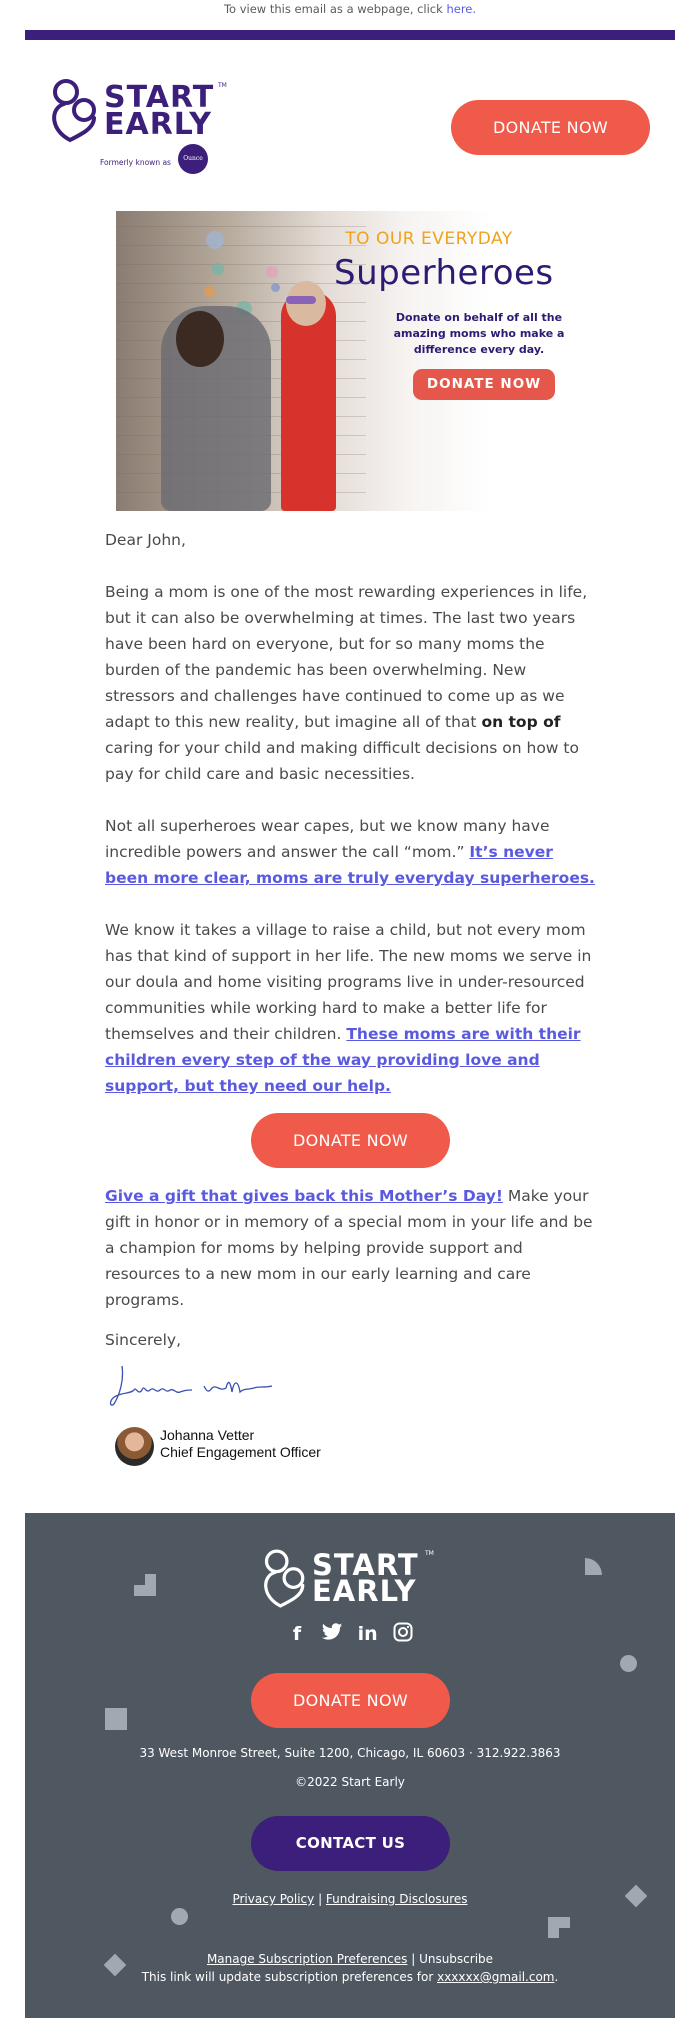  What do you see at coordinates (193, 159) in the screenshot?
I see `ounce-logo: Ounce` at bounding box center [193, 159].